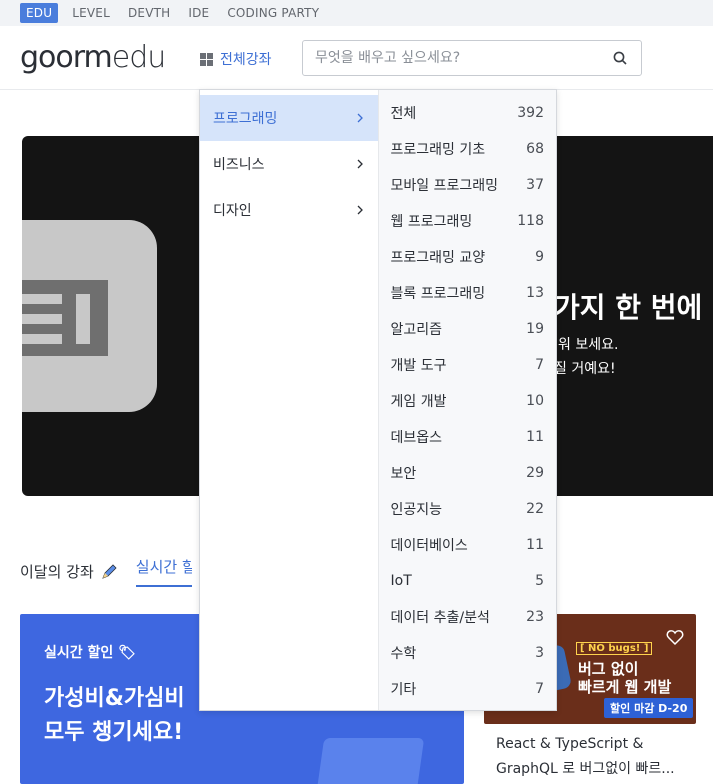  What do you see at coordinates (468, 581) in the screenshot?
I see `subcategory-item: IoT 5` at bounding box center [468, 581].